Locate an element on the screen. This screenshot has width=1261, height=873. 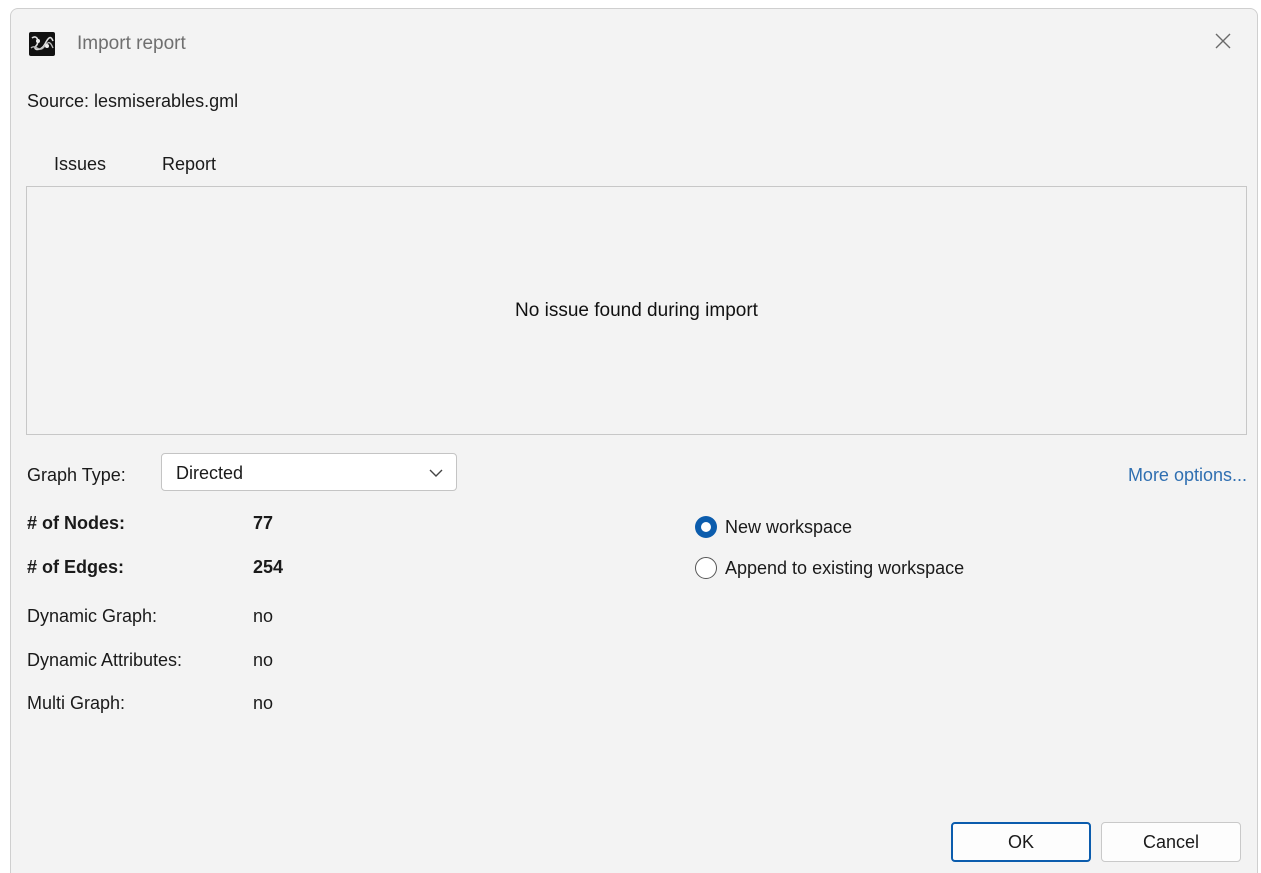
graph-type-label: Graph Type: is located at coordinates (76, 475).